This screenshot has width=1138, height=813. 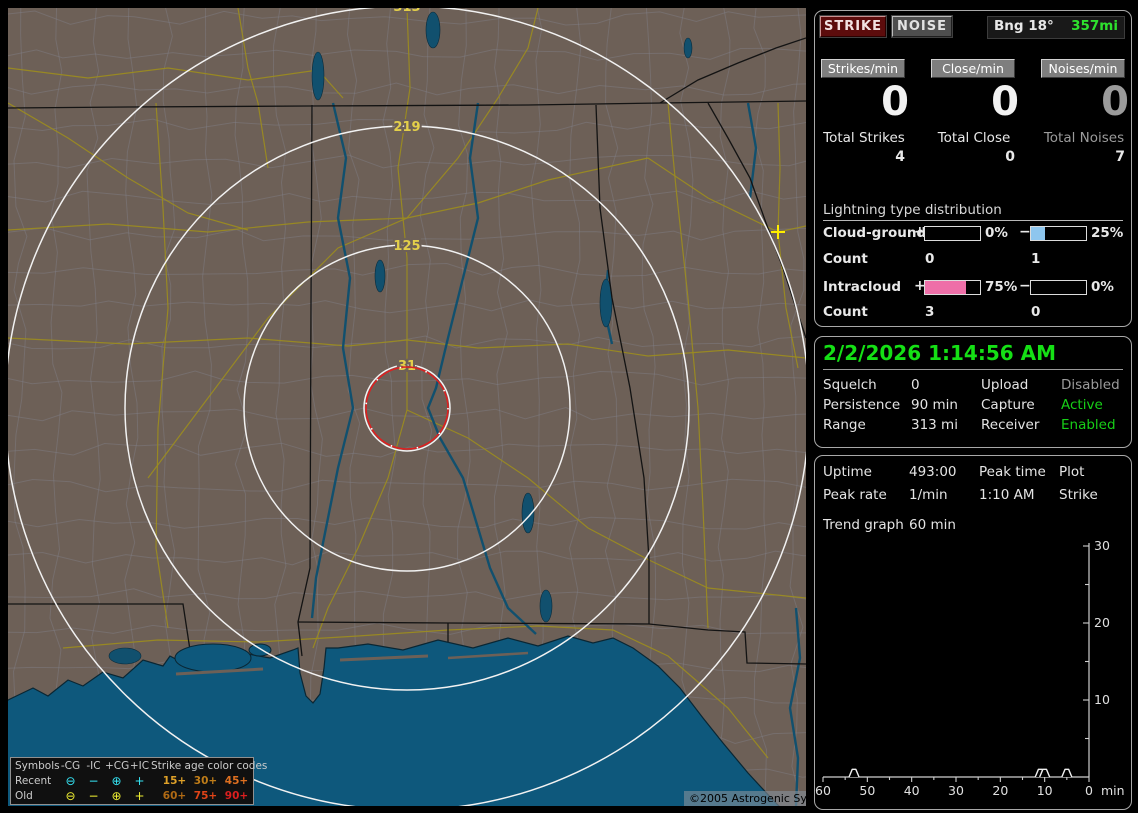 I want to click on ic-pos-fill, so click(x=946, y=287).